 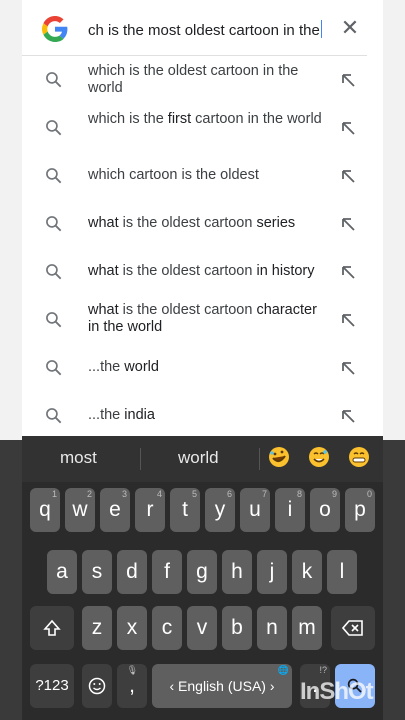 What do you see at coordinates (360, 510) in the screenshot?
I see `key-p: 0p` at bounding box center [360, 510].